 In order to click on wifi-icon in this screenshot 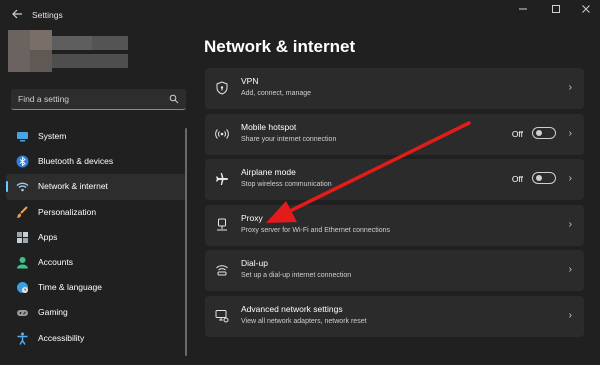, I will do `click(22, 187)`.